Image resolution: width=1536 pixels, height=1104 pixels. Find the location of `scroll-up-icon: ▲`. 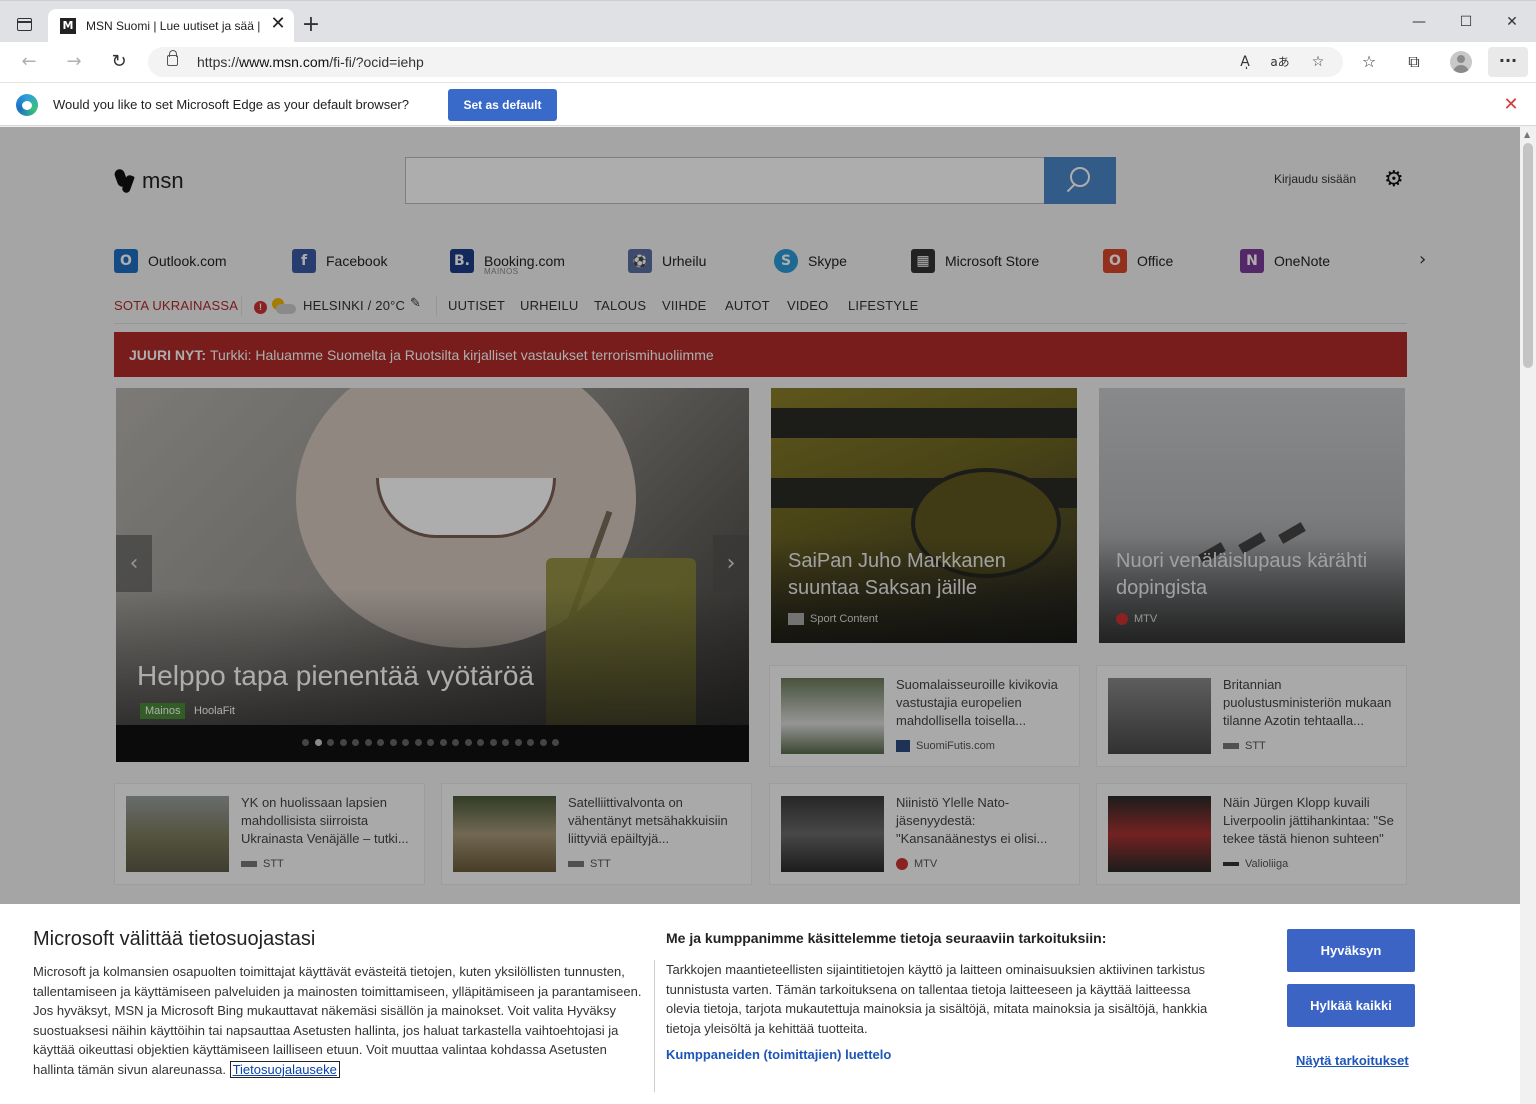

scroll-up-icon: ▲ is located at coordinates (1527, 134).